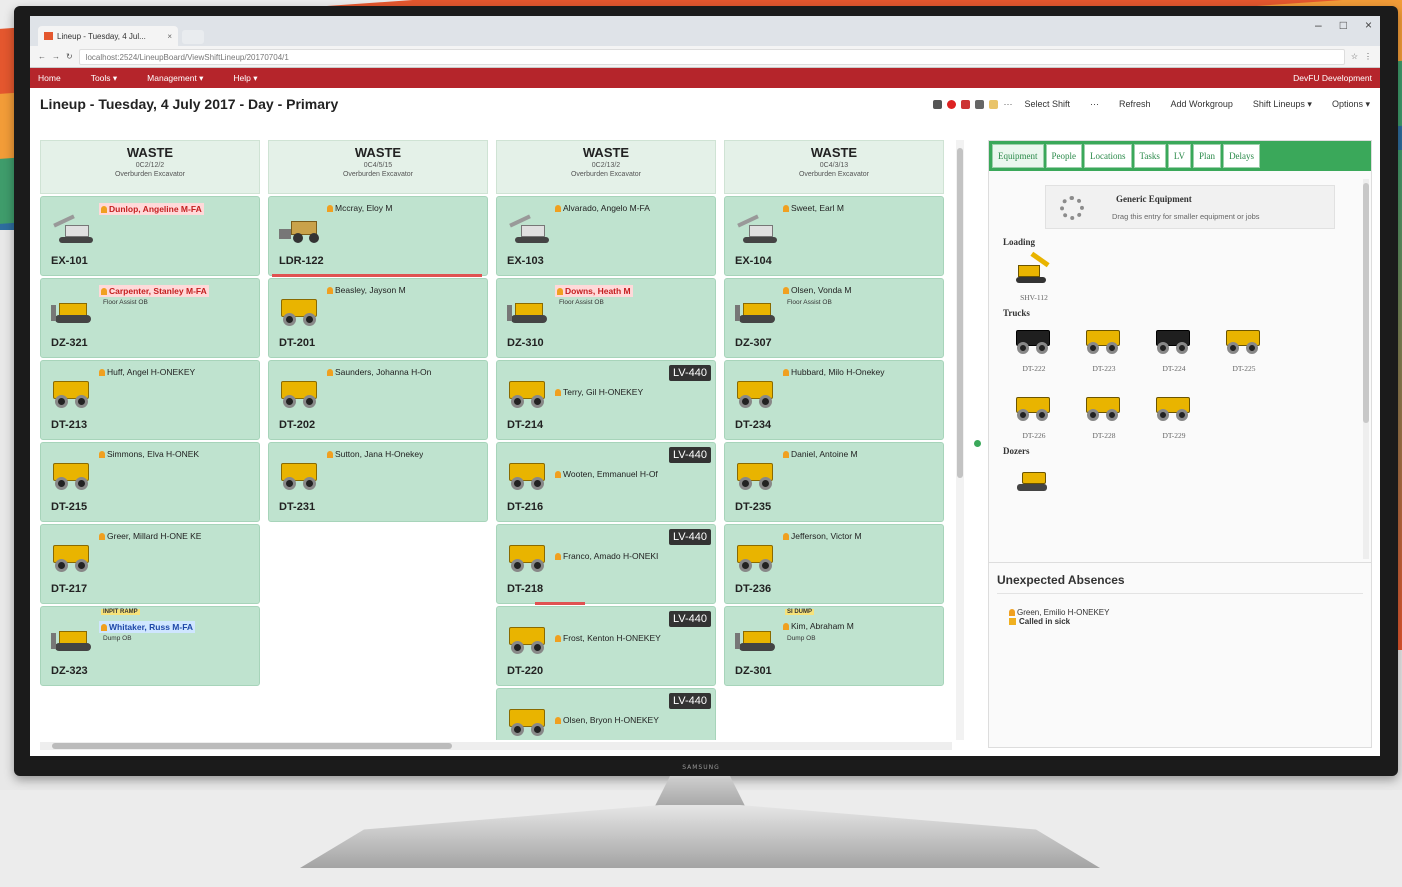 The width and height of the screenshot is (1402, 887). I want to click on equipment-item: DT-223, so click(1104, 349).